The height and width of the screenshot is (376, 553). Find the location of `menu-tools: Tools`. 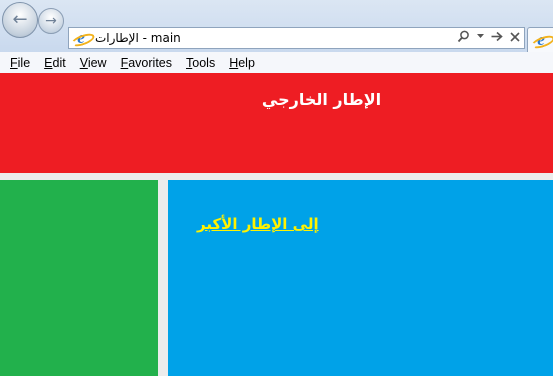

menu-tools: Tools is located at coordinates (200, 63).